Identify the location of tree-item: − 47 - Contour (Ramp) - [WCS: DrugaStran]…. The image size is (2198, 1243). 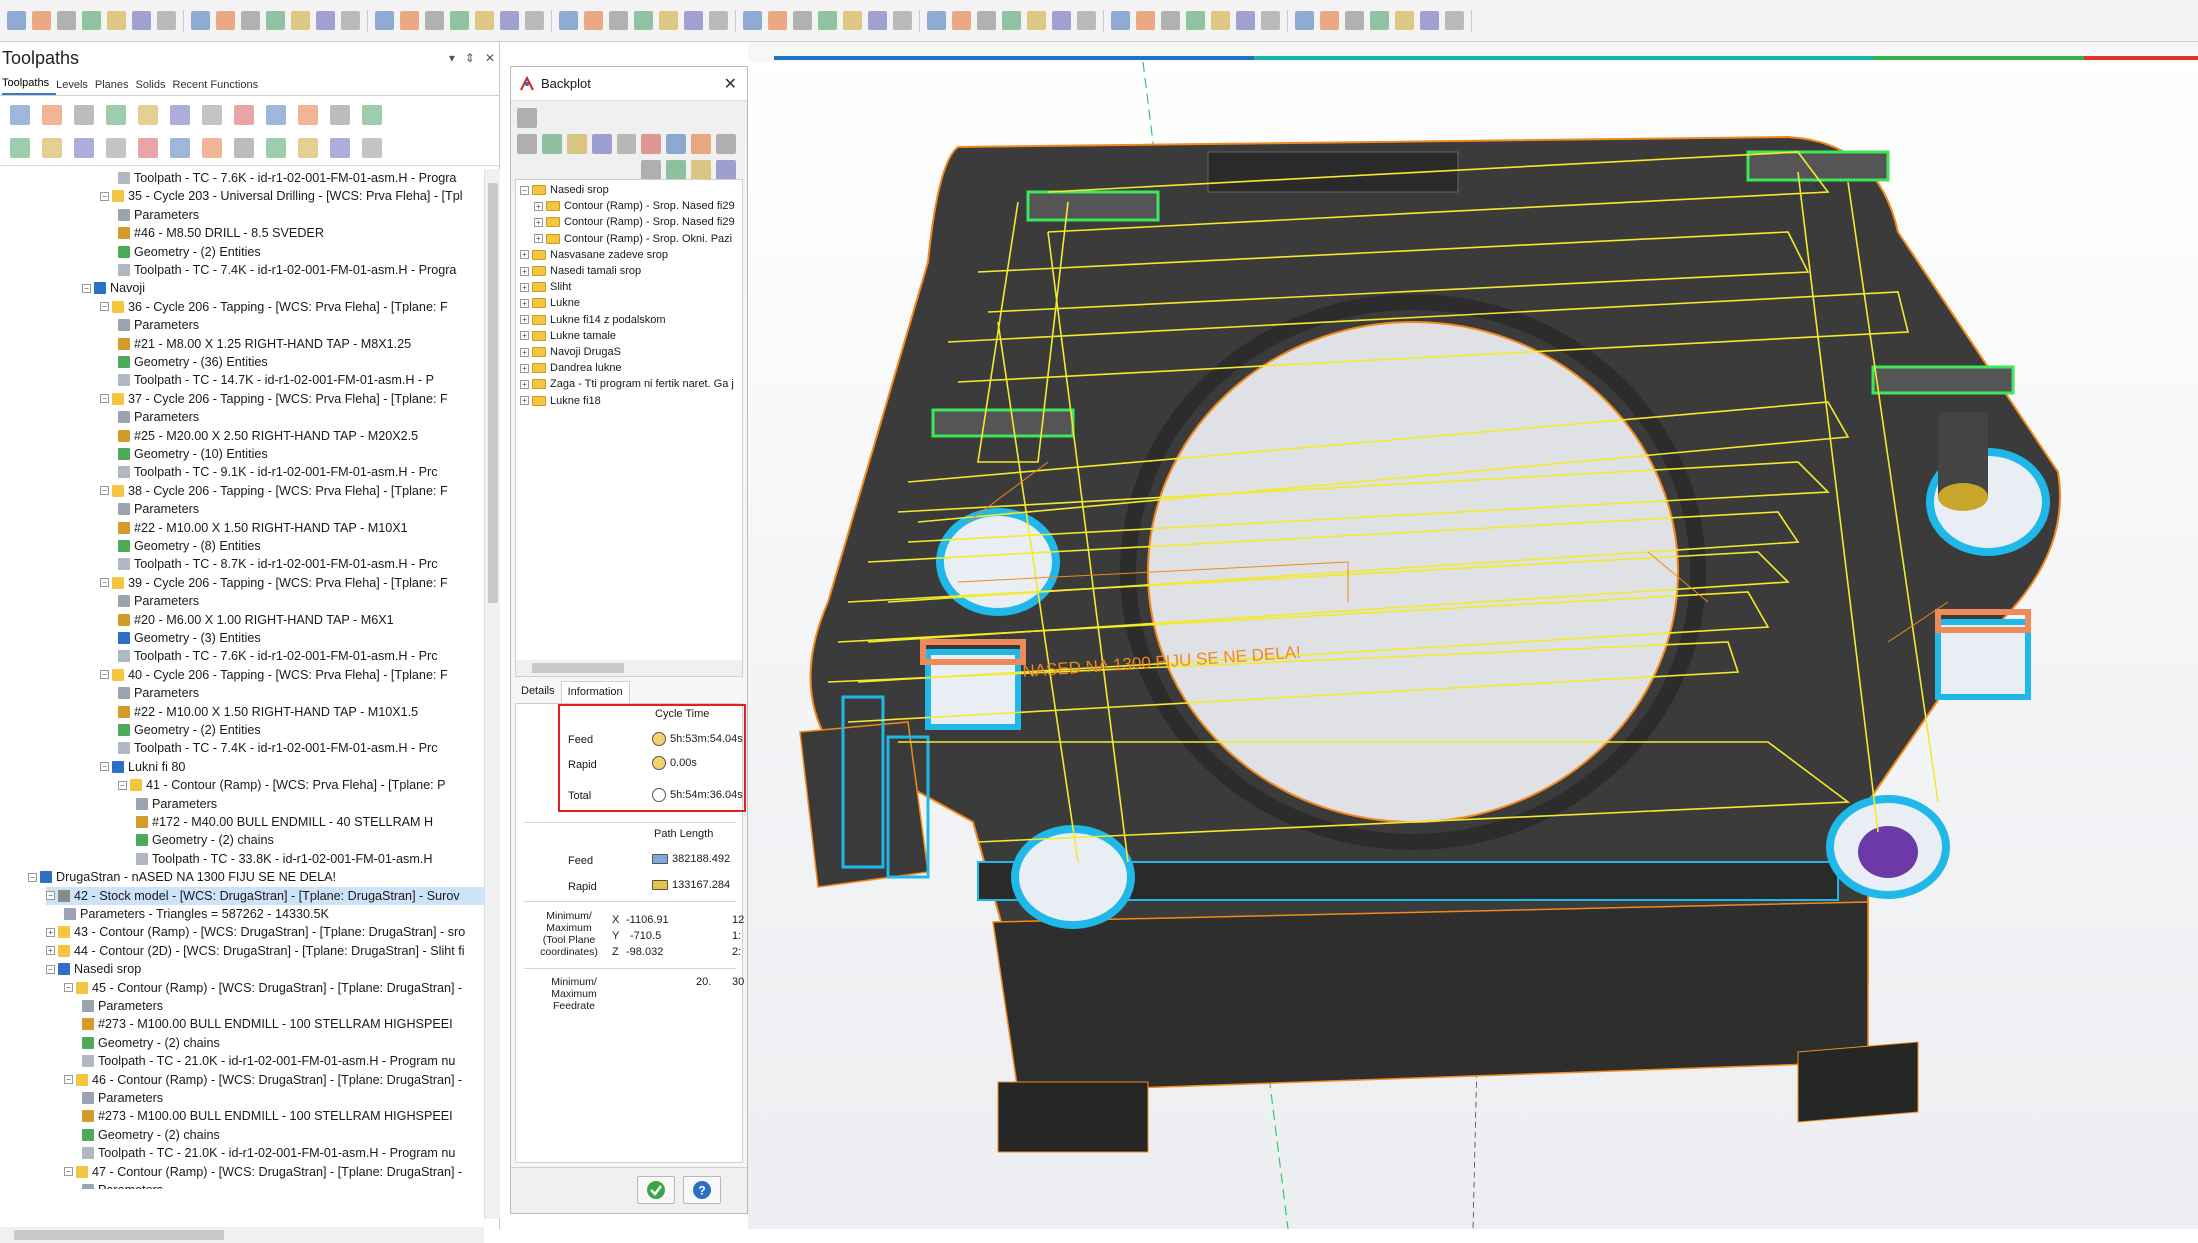
(263, 1172).